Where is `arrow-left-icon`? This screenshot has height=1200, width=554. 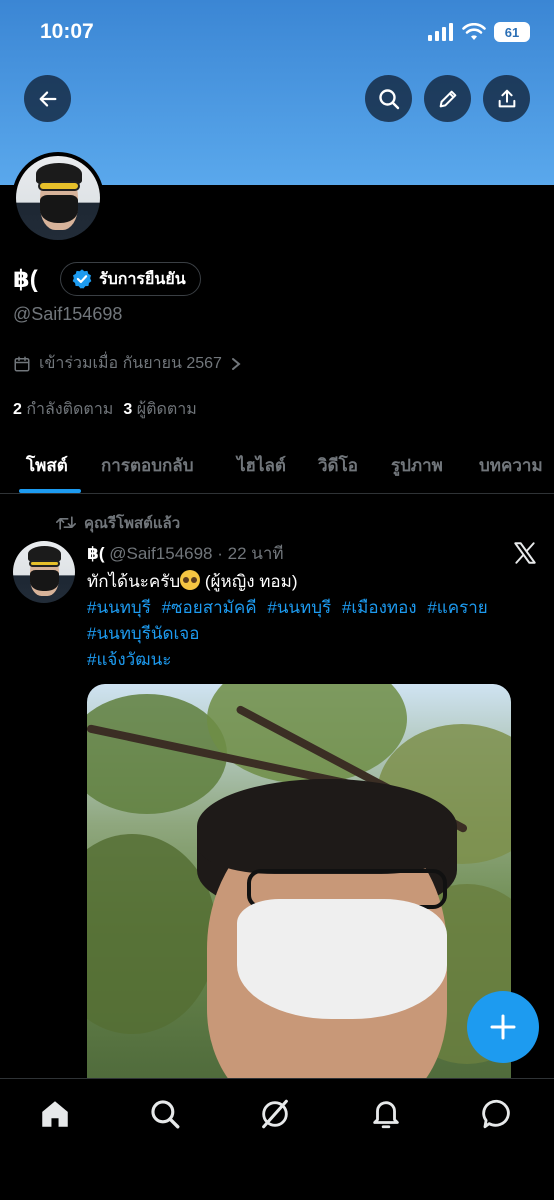
arrow-left-icon is located at coordinates (47, 98).